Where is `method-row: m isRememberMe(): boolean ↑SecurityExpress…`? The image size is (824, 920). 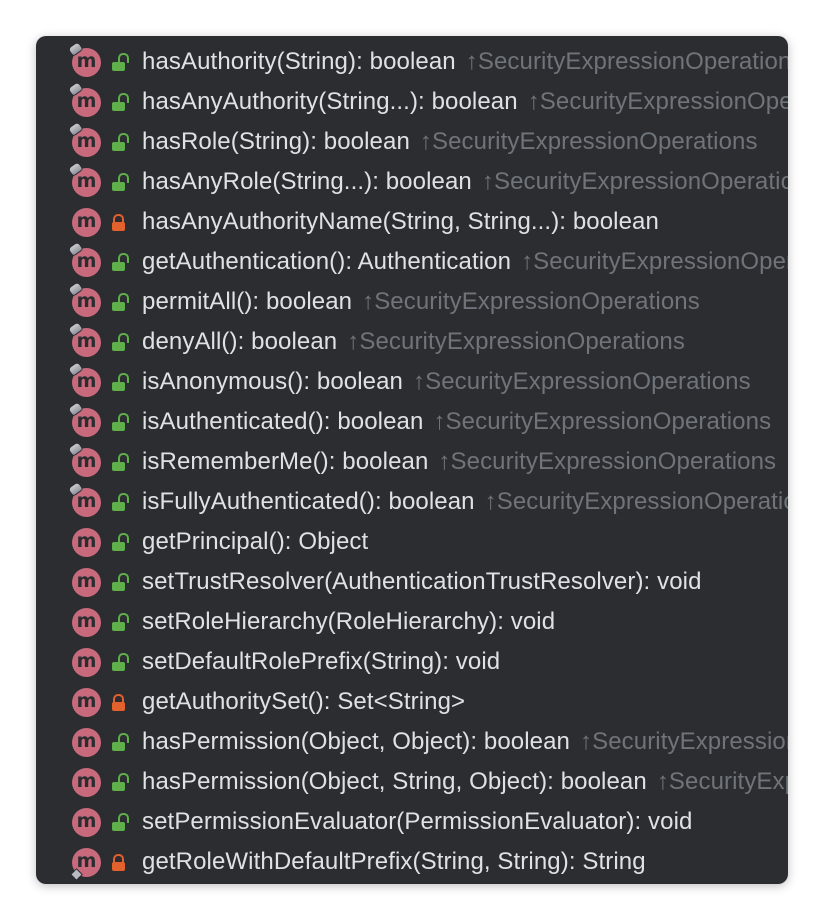
method-row: m isRememberMe(): boolean ↑SecurityExpress… is located at coordinates (412, 462).